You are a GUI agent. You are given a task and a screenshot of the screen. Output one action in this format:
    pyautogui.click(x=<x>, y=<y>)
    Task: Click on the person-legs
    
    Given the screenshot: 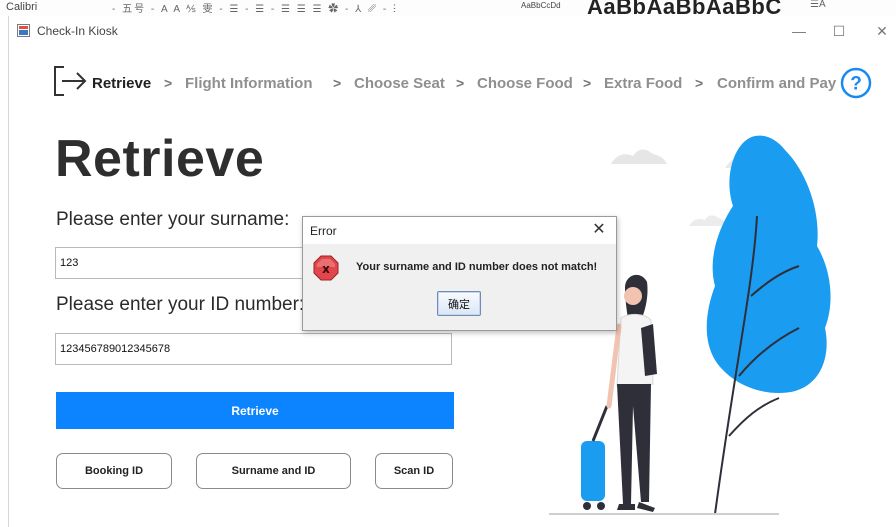 What is the action you would take?
    pyautogui.click(x=634, y=444)
    